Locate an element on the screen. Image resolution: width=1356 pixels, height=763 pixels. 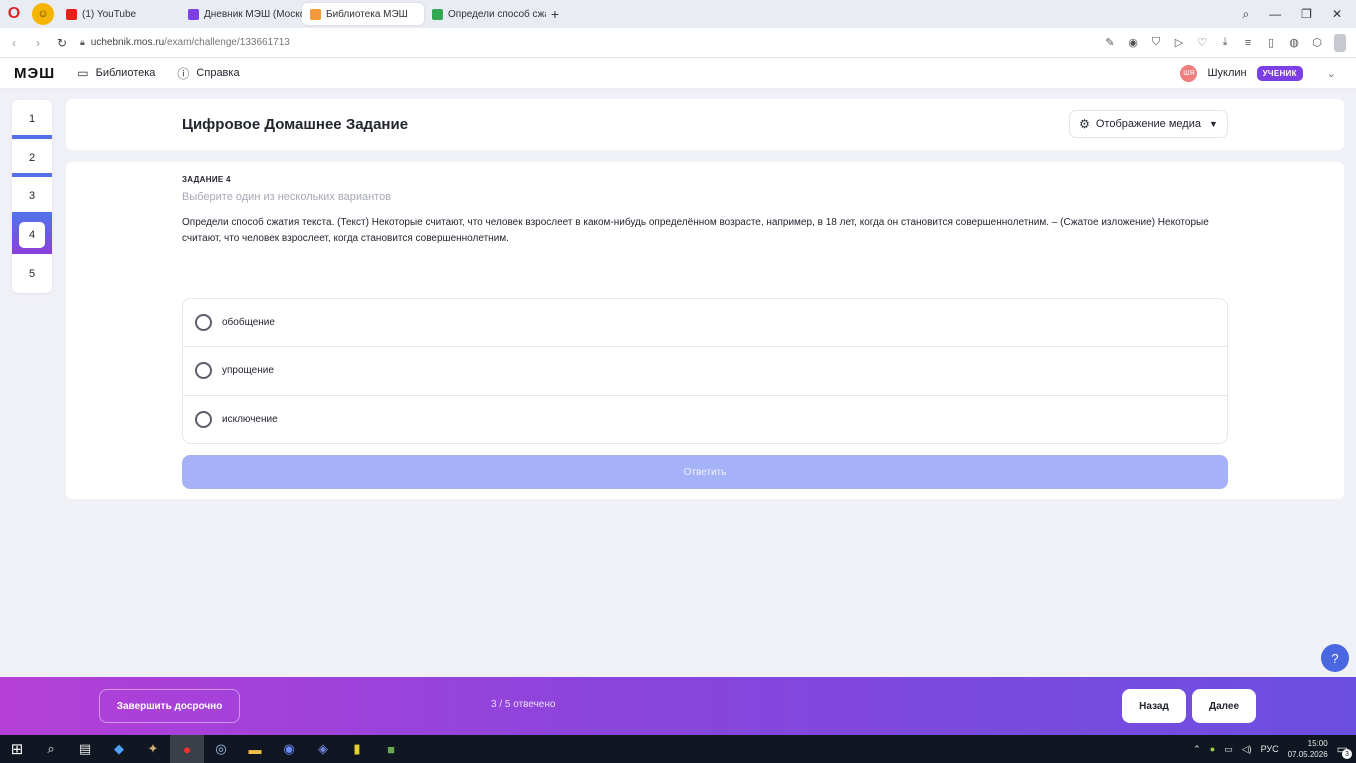
app-icon: ◆ is located at coordinates (119, 749).